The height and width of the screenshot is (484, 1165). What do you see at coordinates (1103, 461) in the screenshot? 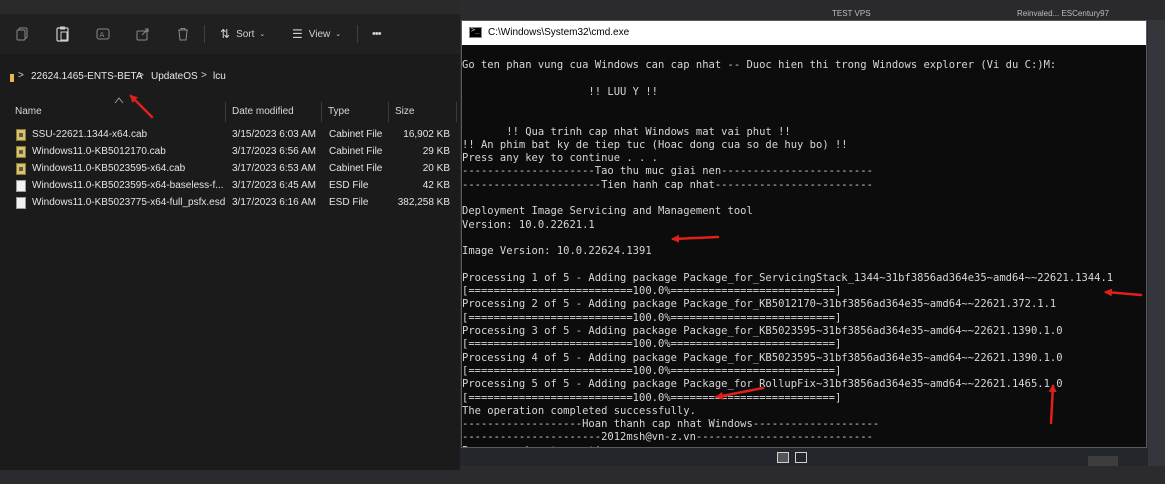
I see `background-thumbnail` at bounding box center [1103, 461].